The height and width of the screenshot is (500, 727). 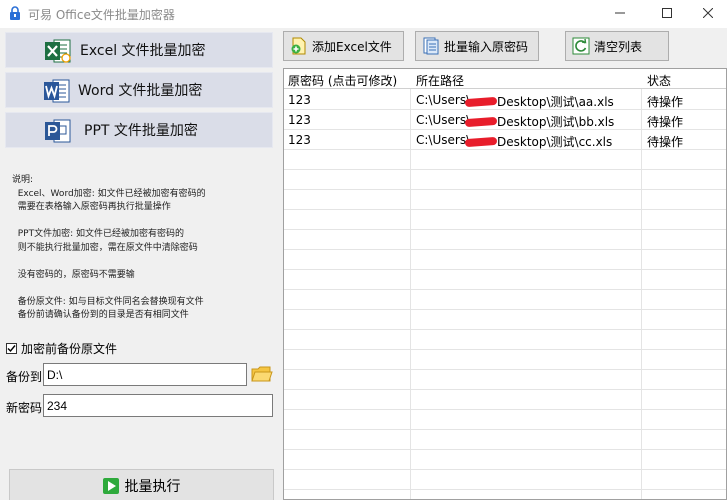 What do you see at coordinates (486, 46) in the screenshot?
I see `batch-password-label: 批量输入原密码` at bounding box center [486, 46].